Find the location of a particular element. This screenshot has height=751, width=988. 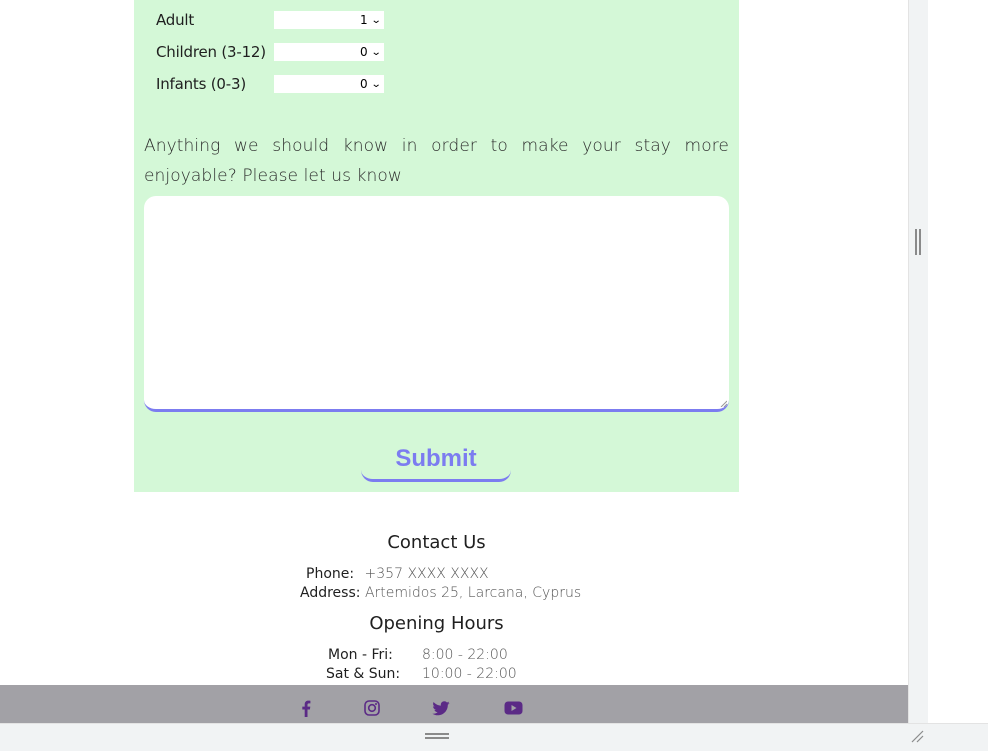

side-panel-gutter is located at coordinates (918, 375).